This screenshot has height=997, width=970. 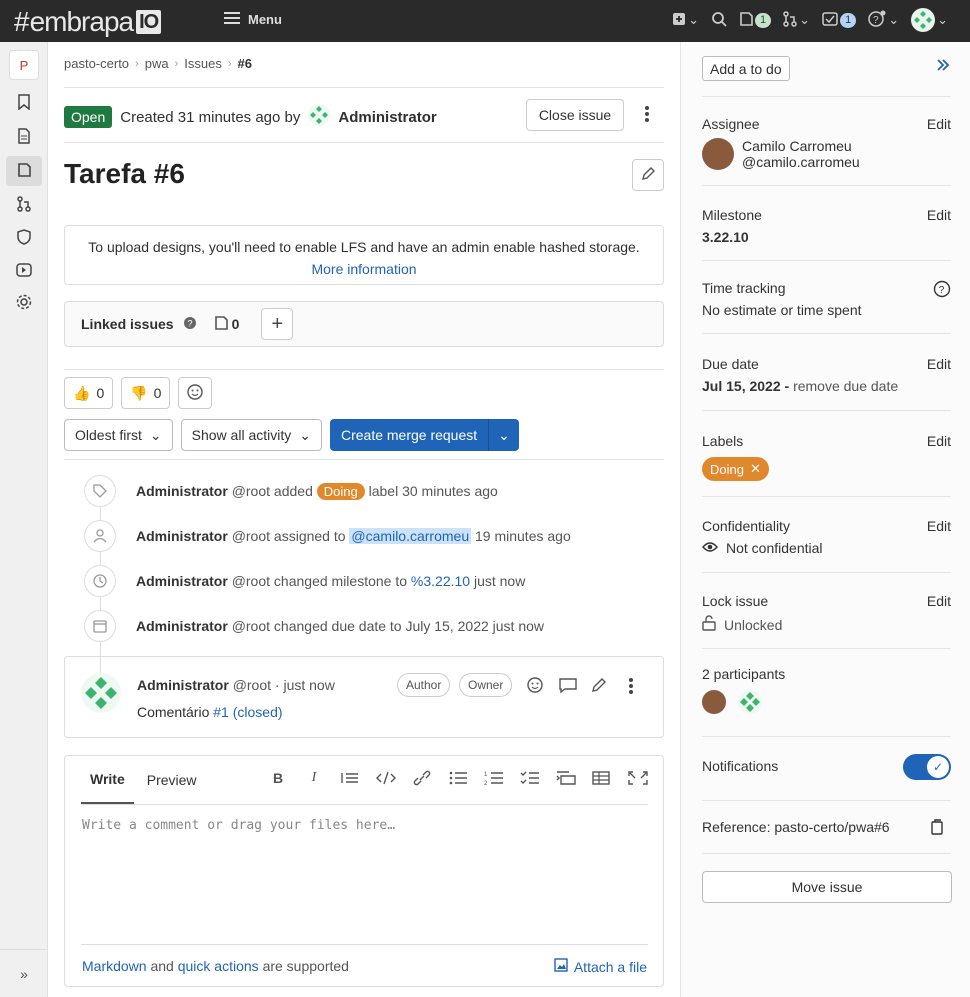 I want to click on issues-button: 1, so click(x=755, y=20).